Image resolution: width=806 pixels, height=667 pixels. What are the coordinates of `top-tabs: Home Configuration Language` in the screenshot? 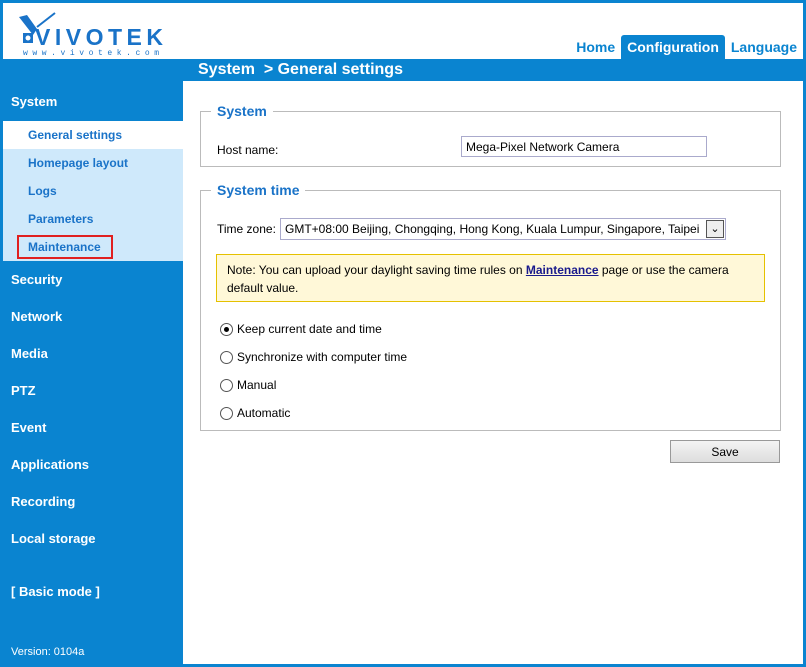 It's located at (686, 47).